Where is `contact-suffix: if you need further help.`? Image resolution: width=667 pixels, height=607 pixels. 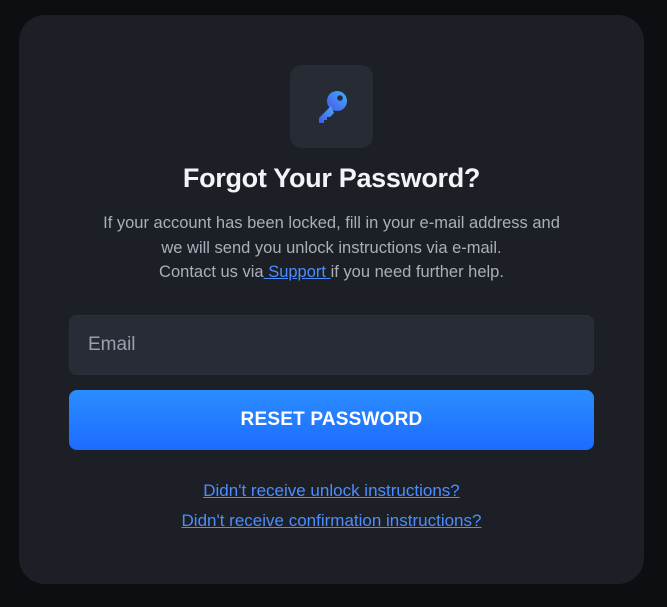
contact-suffix: if you need further help. is located at coordinates (417, 272).